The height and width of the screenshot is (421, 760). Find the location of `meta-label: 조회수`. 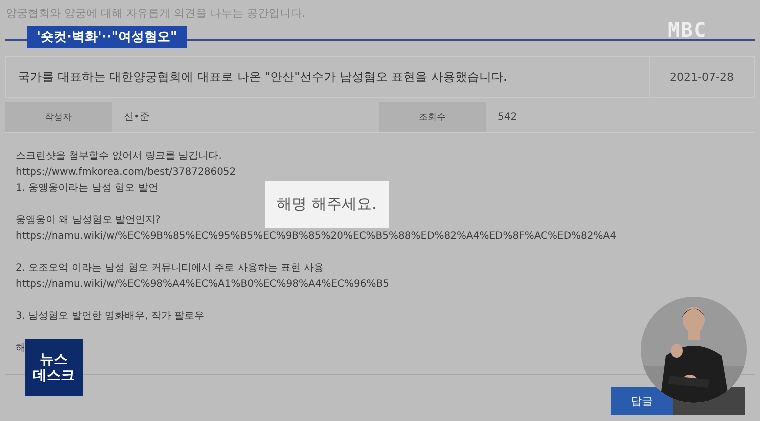

meta-label: 조회수 is located at coordinates (432, 117).